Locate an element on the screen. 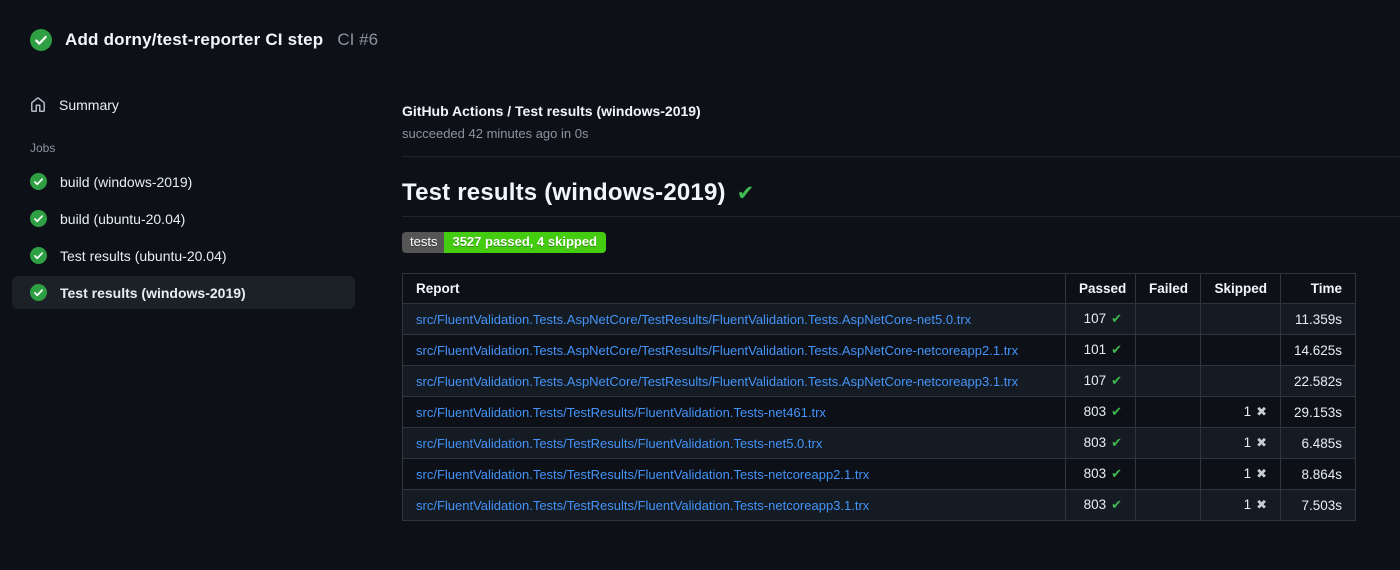  col-header-report: Report is located at coordinates (734, 288).